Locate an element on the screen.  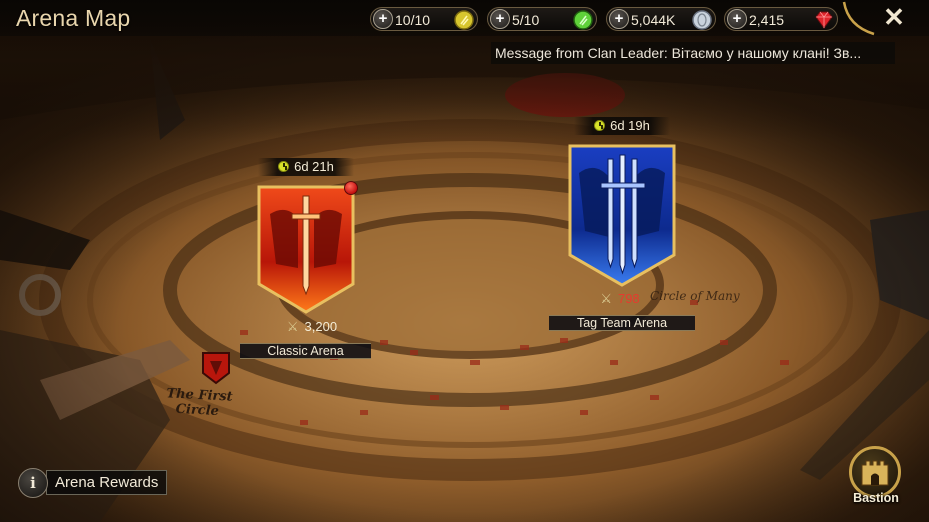
add-silver-button: + is located at coordinates (619, 19).